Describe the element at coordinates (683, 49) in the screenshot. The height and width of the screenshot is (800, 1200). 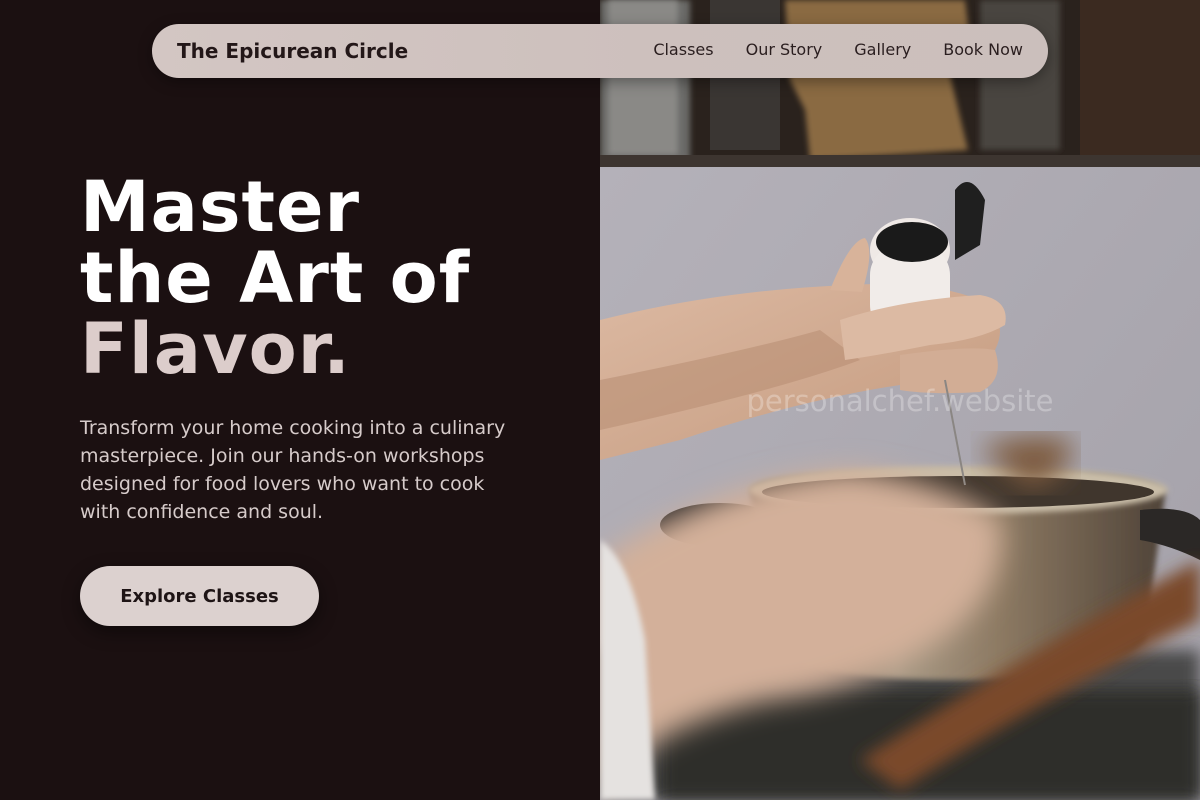
I see `nav-link-classes: Classes` at that location.